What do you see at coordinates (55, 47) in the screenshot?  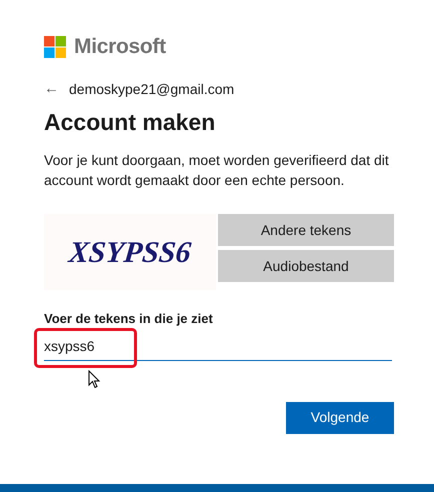 I see `logo-icon` at bounding box center [55, 47].